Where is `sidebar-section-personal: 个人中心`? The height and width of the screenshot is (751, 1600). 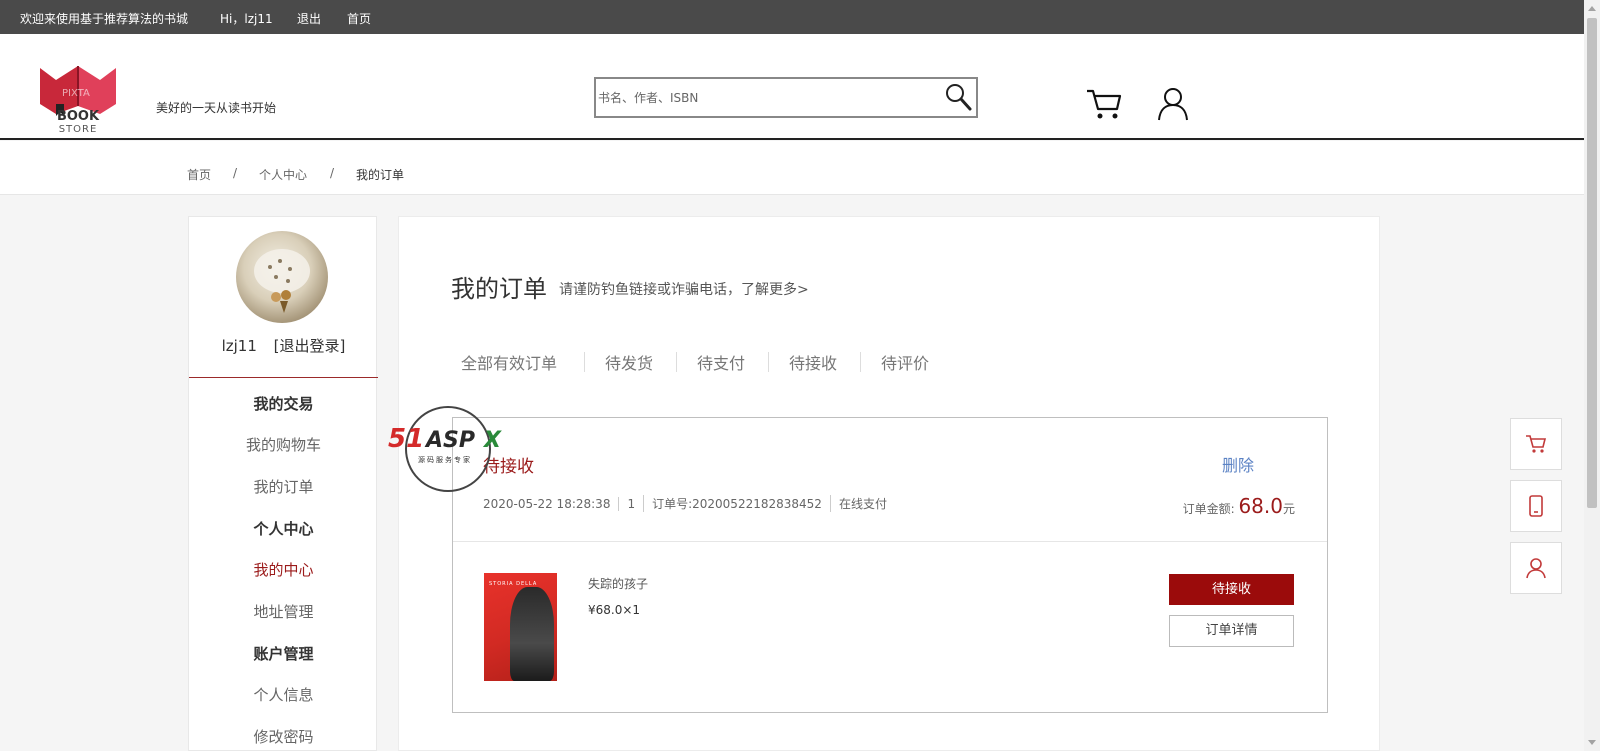
sidebar-section-personal: 个人中心 is located at coordinates (283, 529).